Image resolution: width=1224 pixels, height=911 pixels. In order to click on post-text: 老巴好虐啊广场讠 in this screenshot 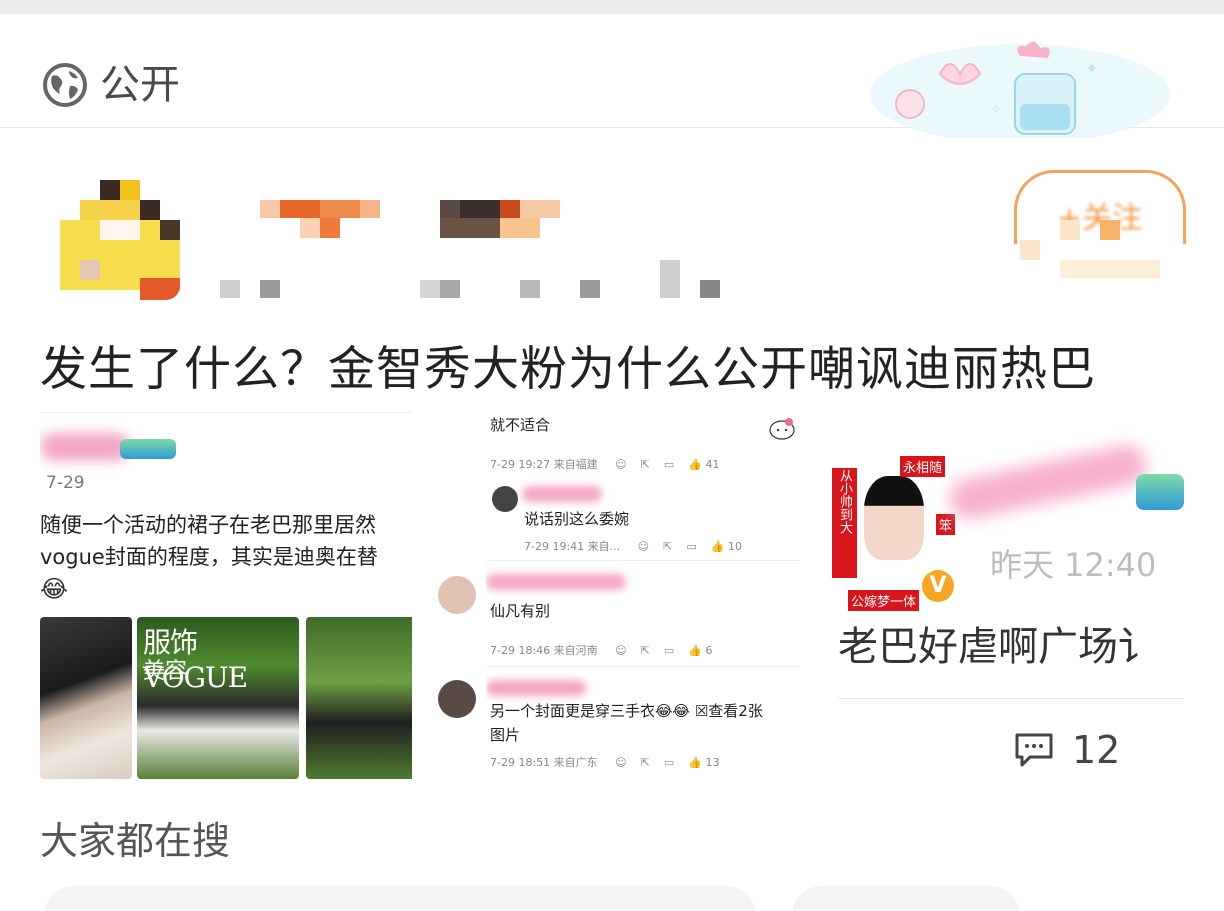, I will do `click(998, 647)`.